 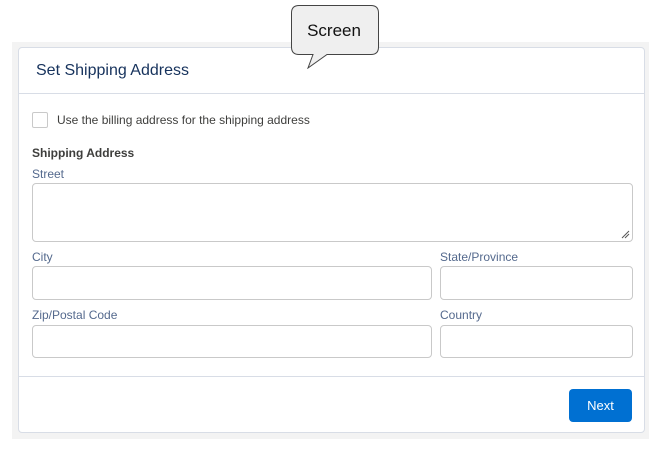 I want to click on state-label: State/Province, so click(x=479, y=257).